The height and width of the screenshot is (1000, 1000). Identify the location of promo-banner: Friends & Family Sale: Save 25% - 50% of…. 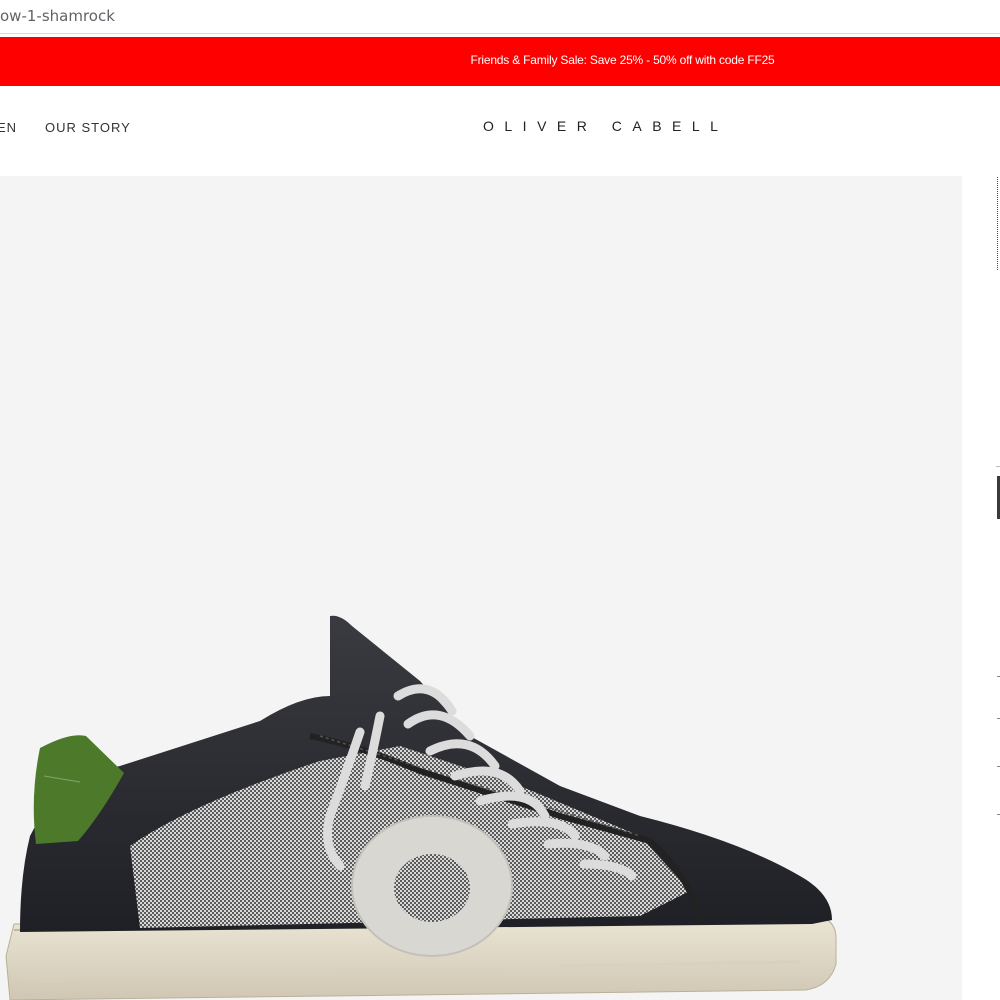
(500, 61).